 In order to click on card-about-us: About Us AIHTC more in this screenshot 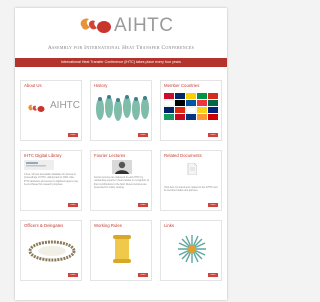, I will do `click(51, 110)`.